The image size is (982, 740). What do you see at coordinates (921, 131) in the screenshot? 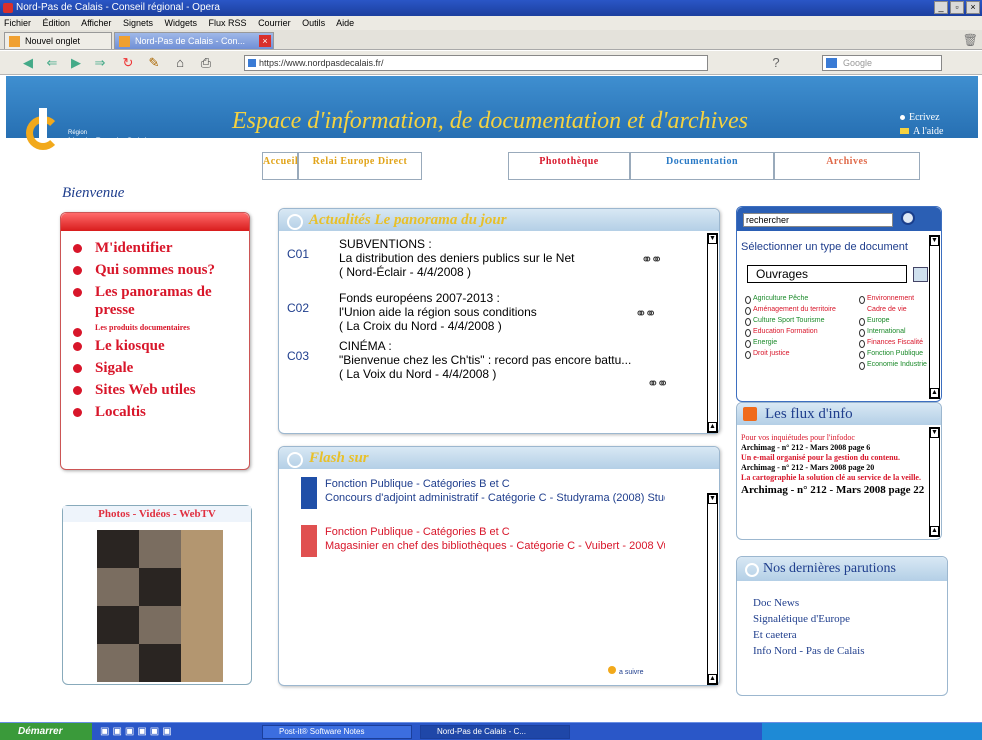
I see `aide-link: A l'aide` at bounding box center [921, 131].